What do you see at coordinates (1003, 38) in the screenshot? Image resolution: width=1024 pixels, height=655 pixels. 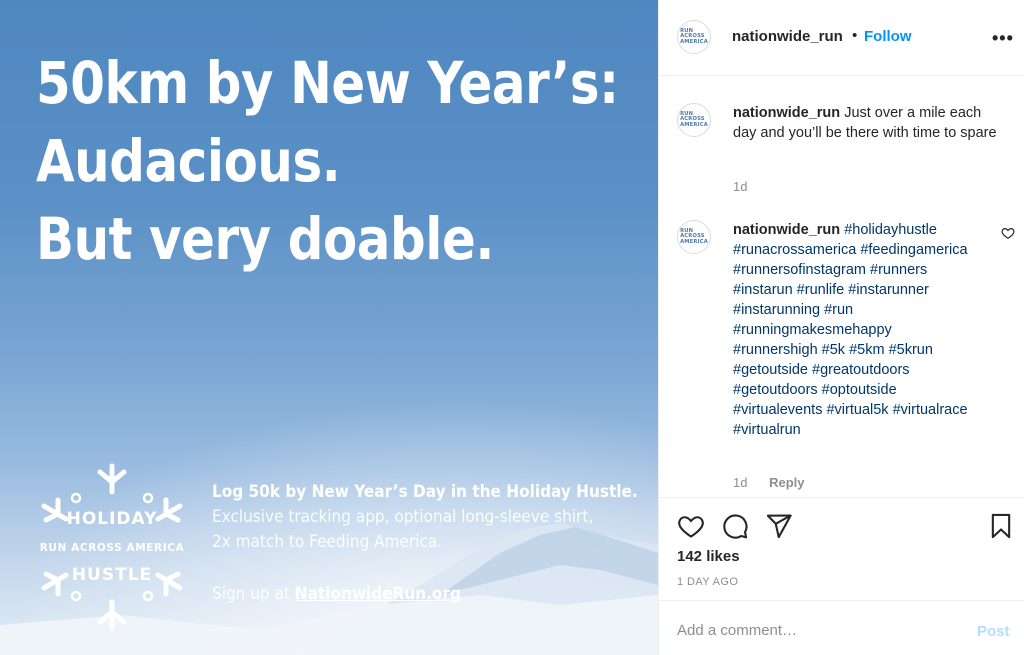 I see `more-horizontal-icon: •••` at bounding box center [1003, 38].